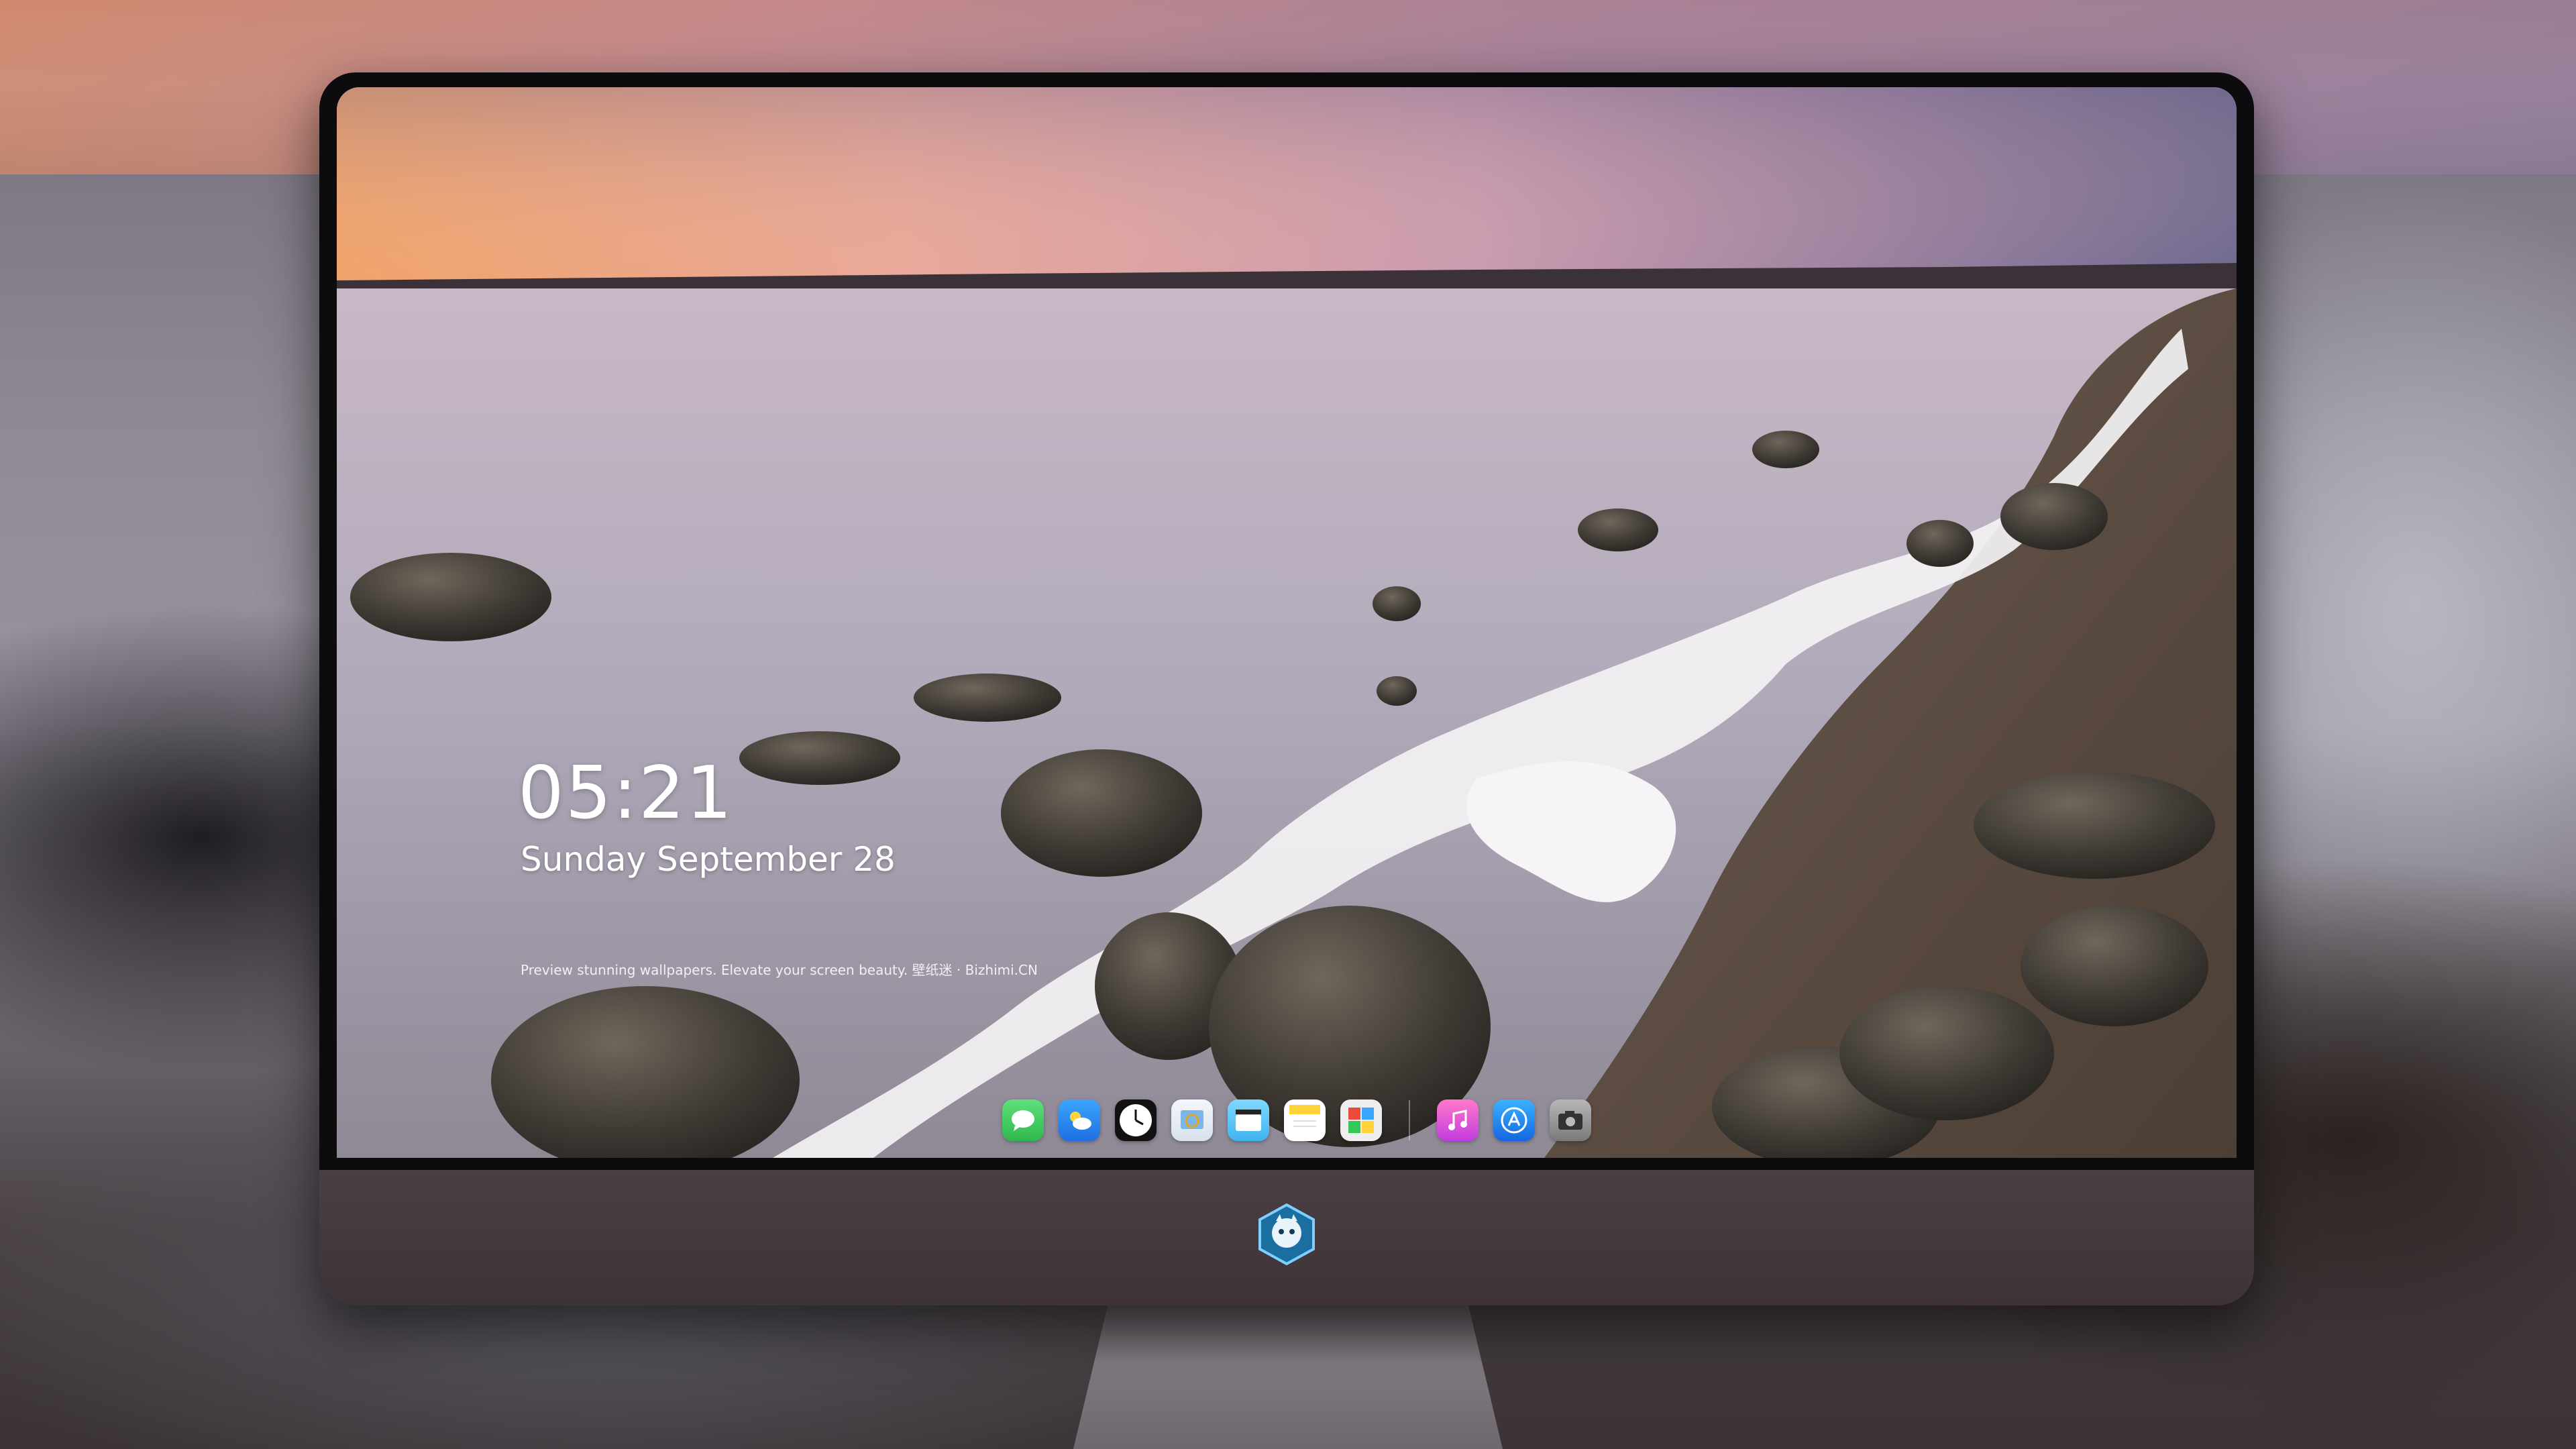  Describe the element at coordinates (1023, 1120) in the screenshot. I see `messages-icon` at that location.